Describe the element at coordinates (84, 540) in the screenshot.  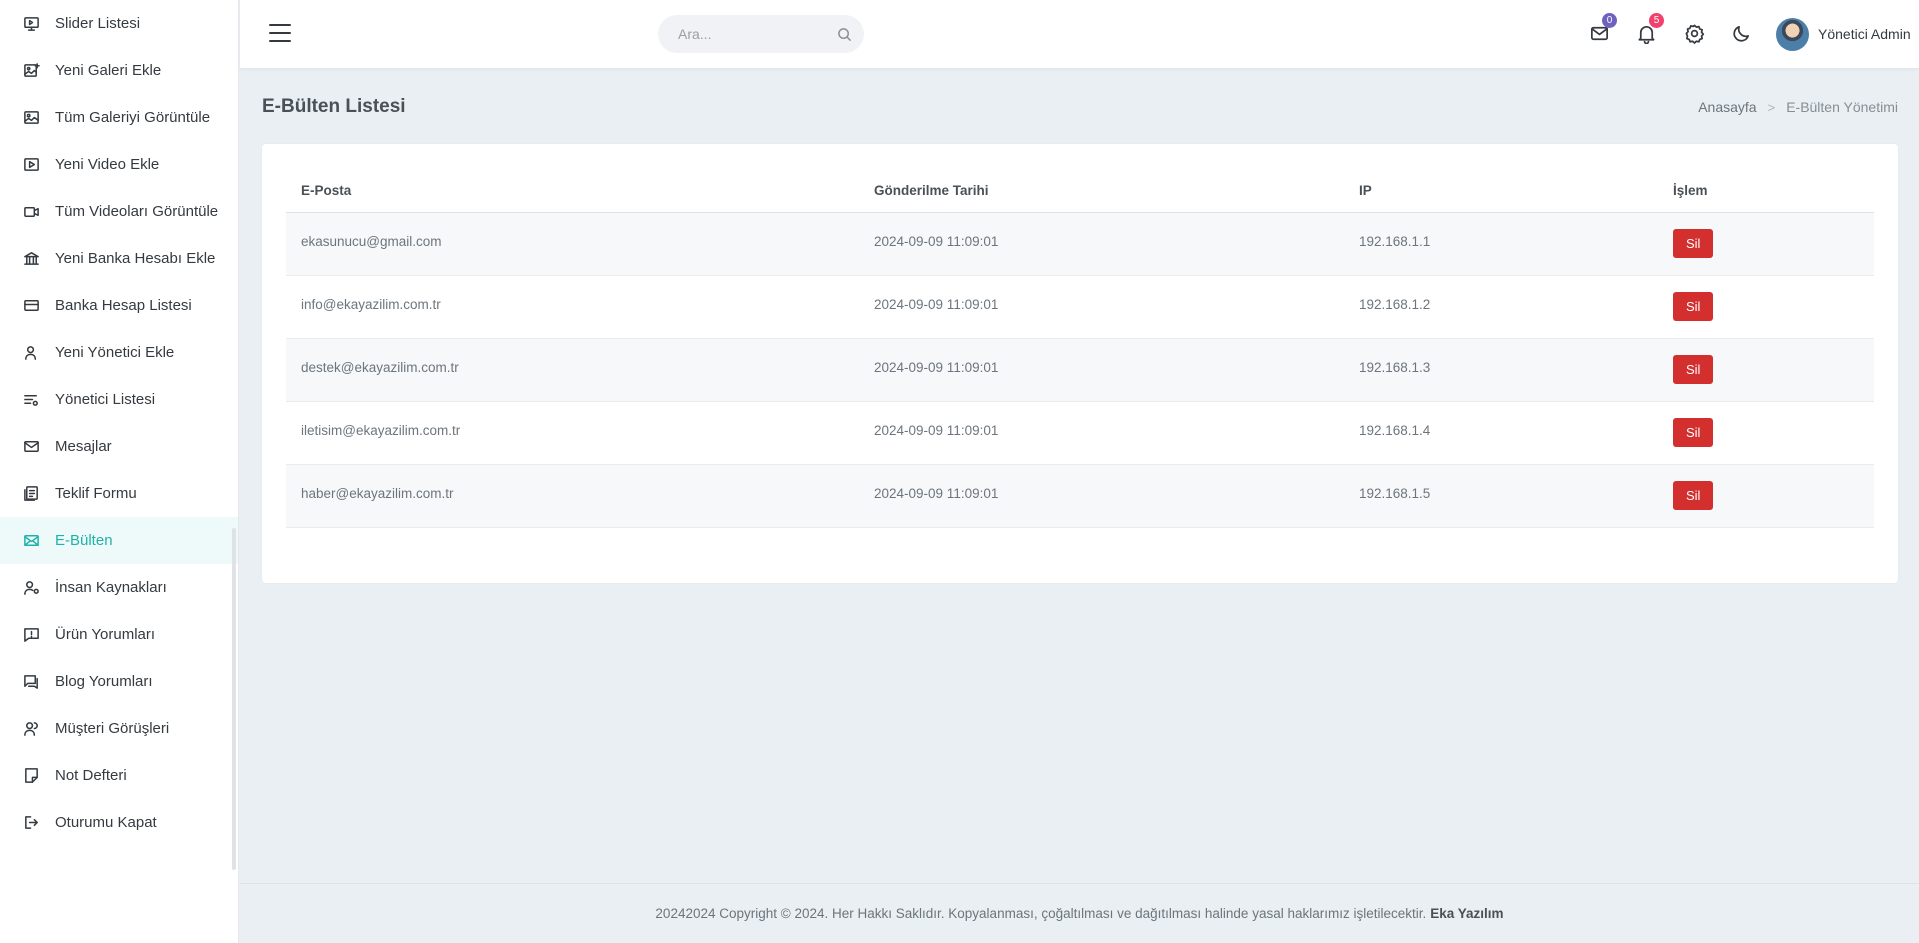
I see `sidebar-item-label: E-Bülten` at that location.